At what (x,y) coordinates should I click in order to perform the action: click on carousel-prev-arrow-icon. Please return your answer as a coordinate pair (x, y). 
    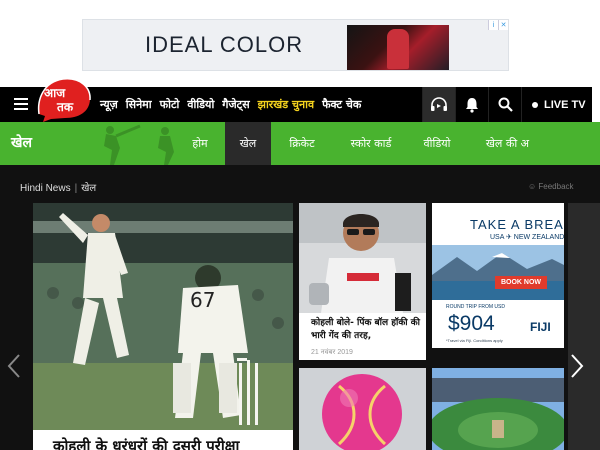
    Looking at the image, I should click on (14, 366).